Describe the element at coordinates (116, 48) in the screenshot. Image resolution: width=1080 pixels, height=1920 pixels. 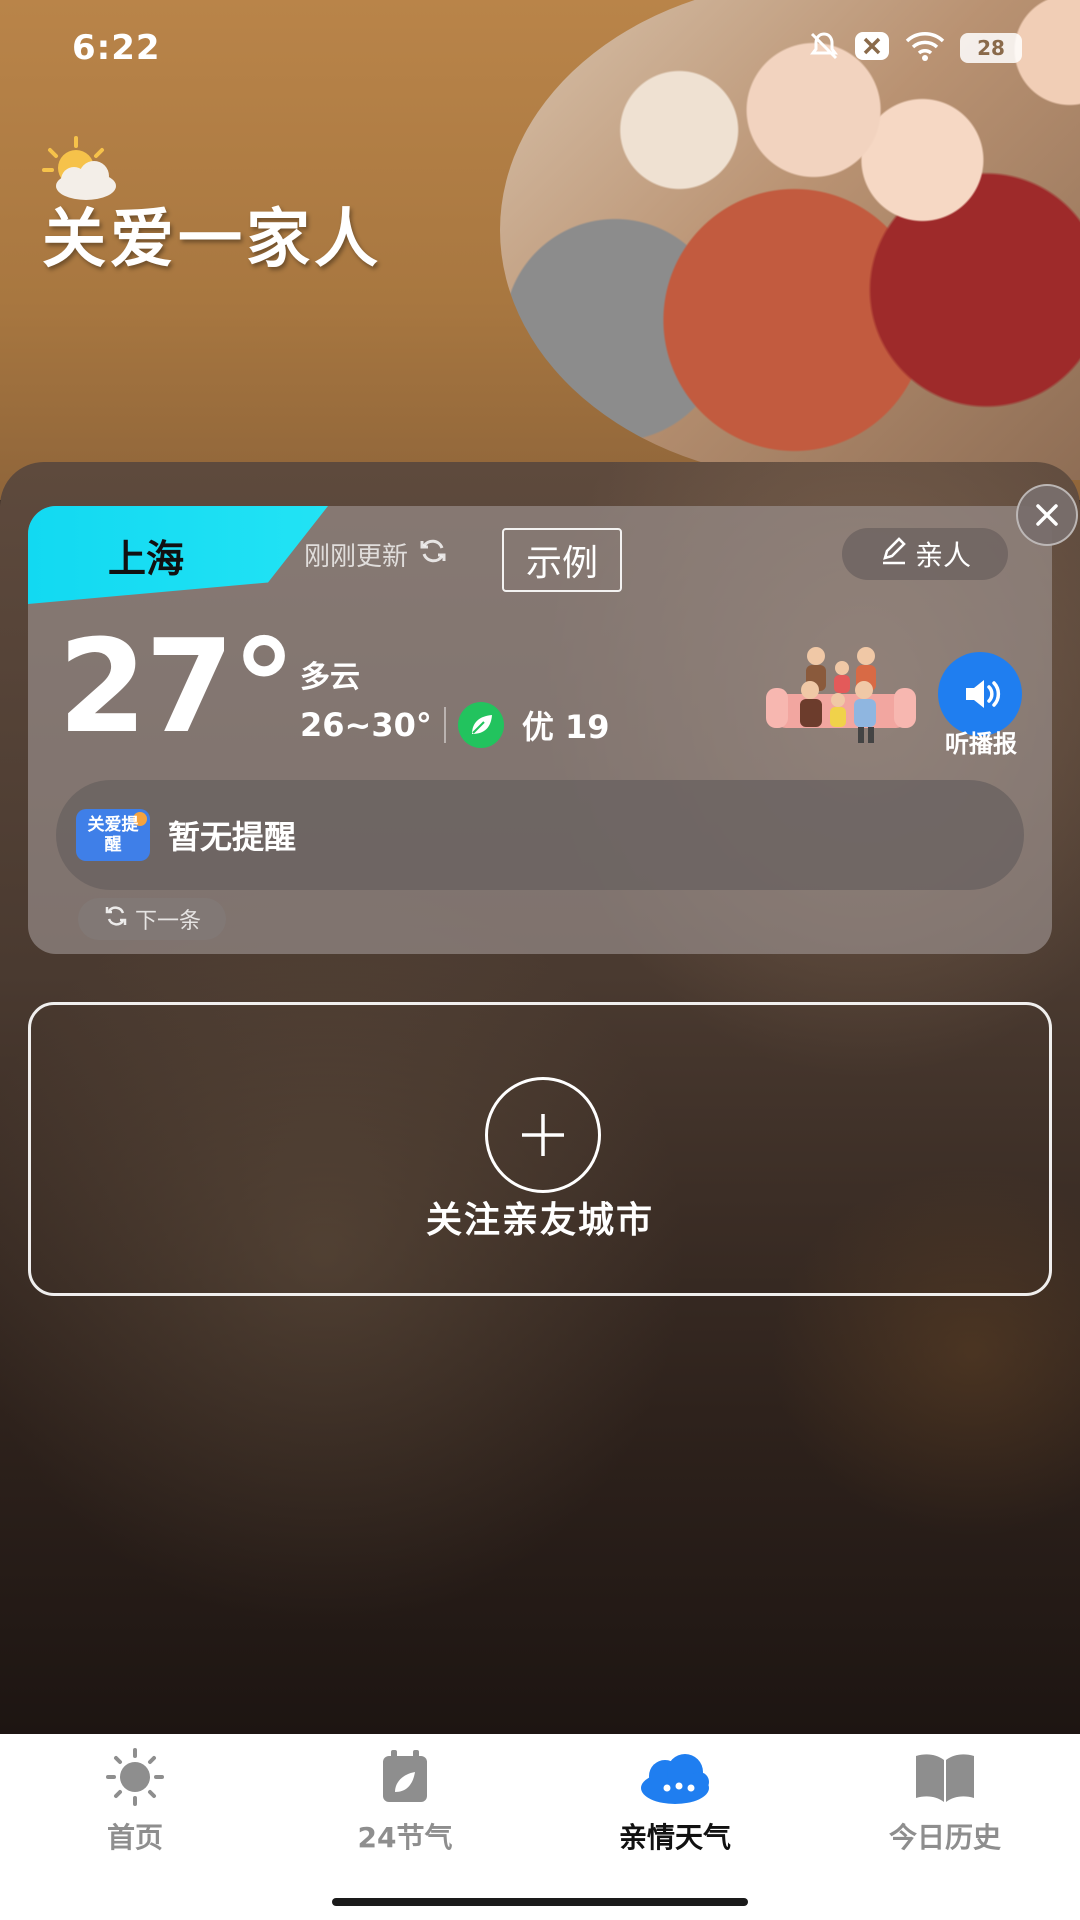
I see `status-time: 6:22` at that location.